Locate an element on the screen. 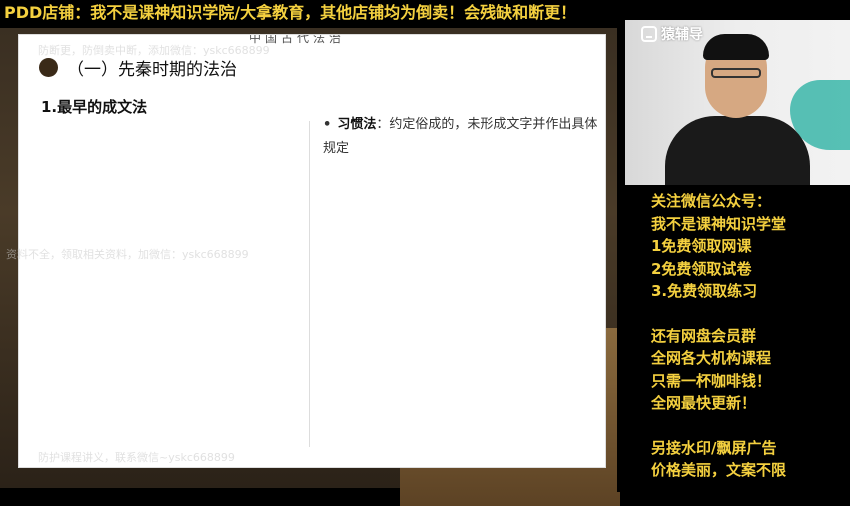  promo-line: 1免费领取网课 is located at coordinates (701, 246).